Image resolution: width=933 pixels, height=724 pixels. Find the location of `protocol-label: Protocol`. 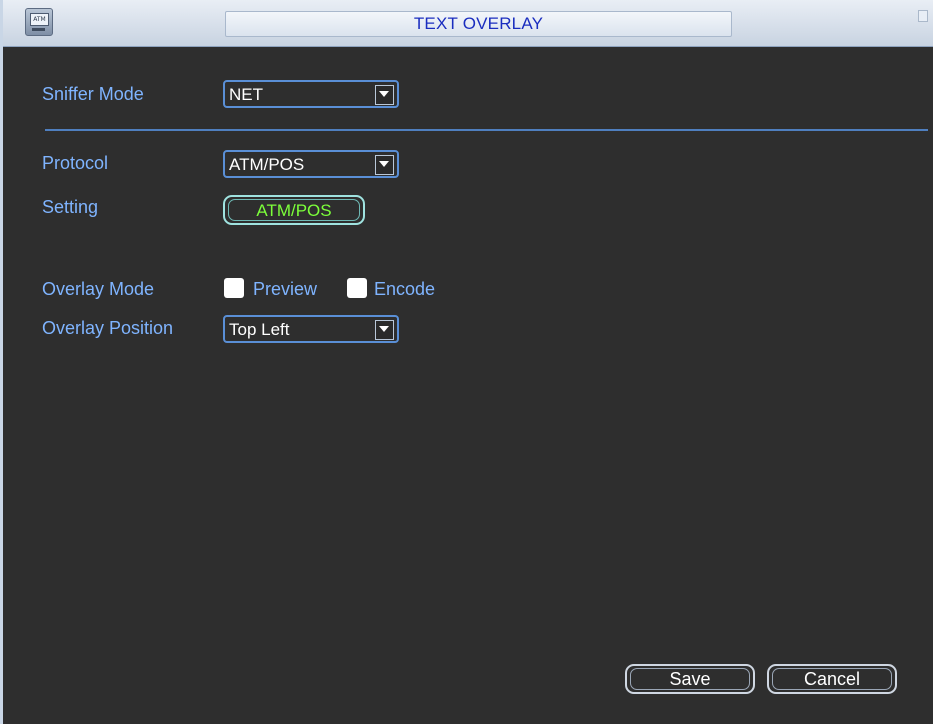

protocol-label: Protocol is located at coordinates (75, 163).